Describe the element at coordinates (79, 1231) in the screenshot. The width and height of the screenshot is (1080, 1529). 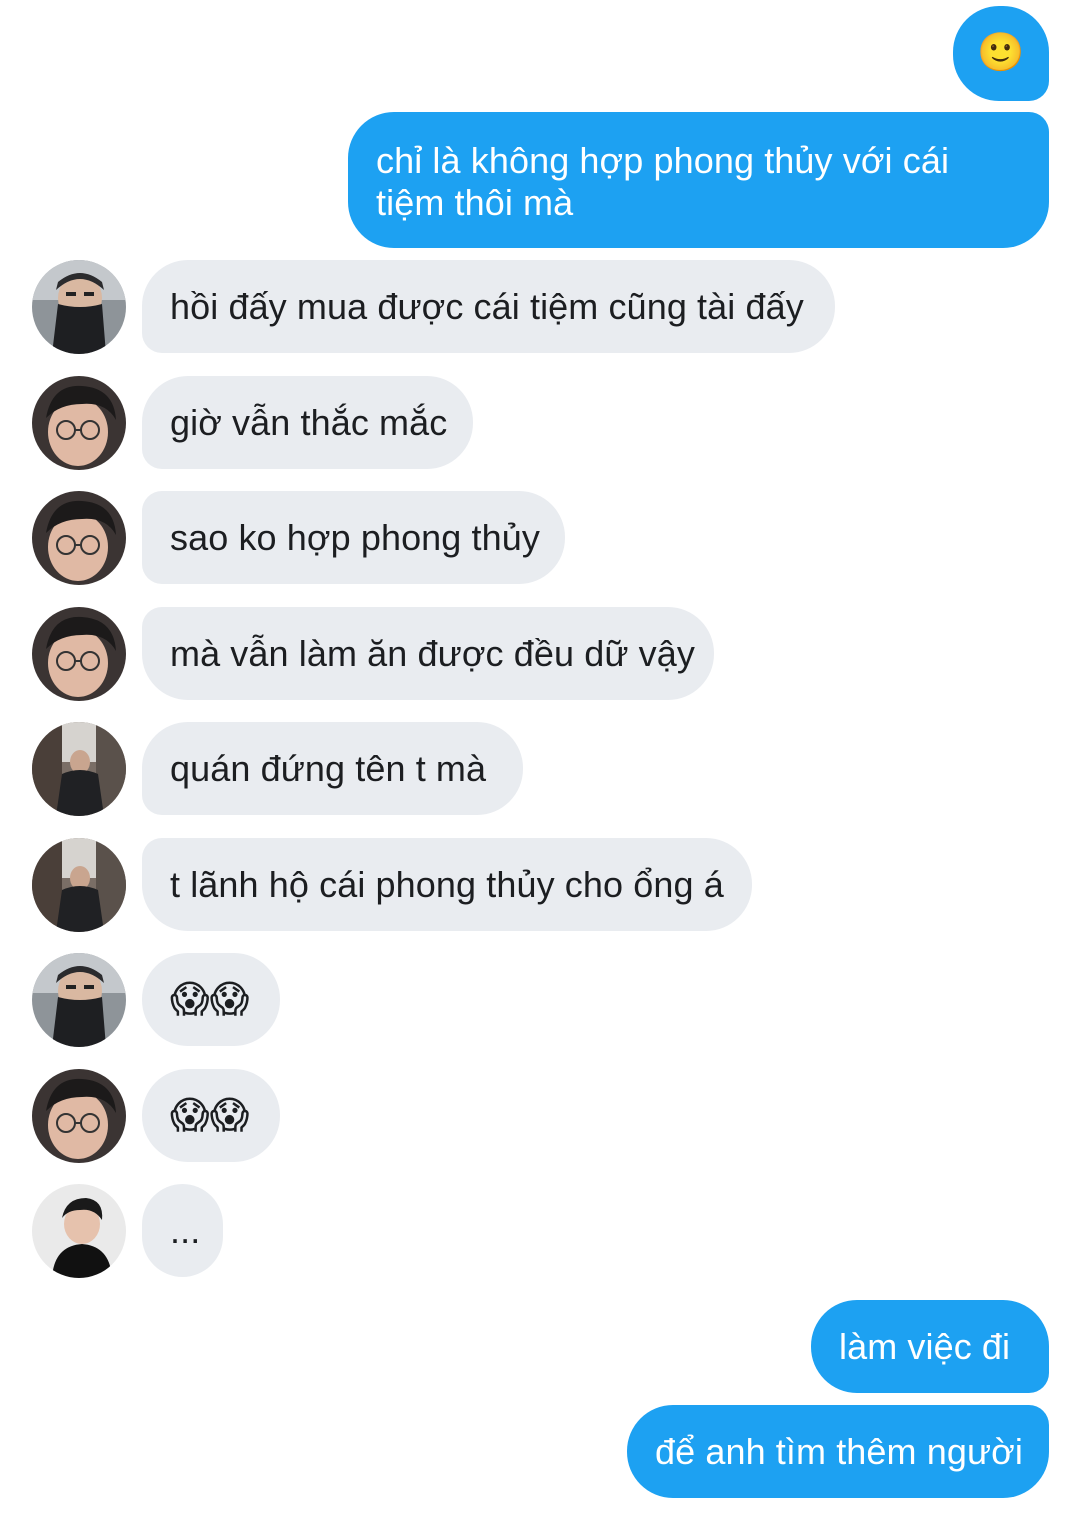
I see `avatar-studio-person` at that location.